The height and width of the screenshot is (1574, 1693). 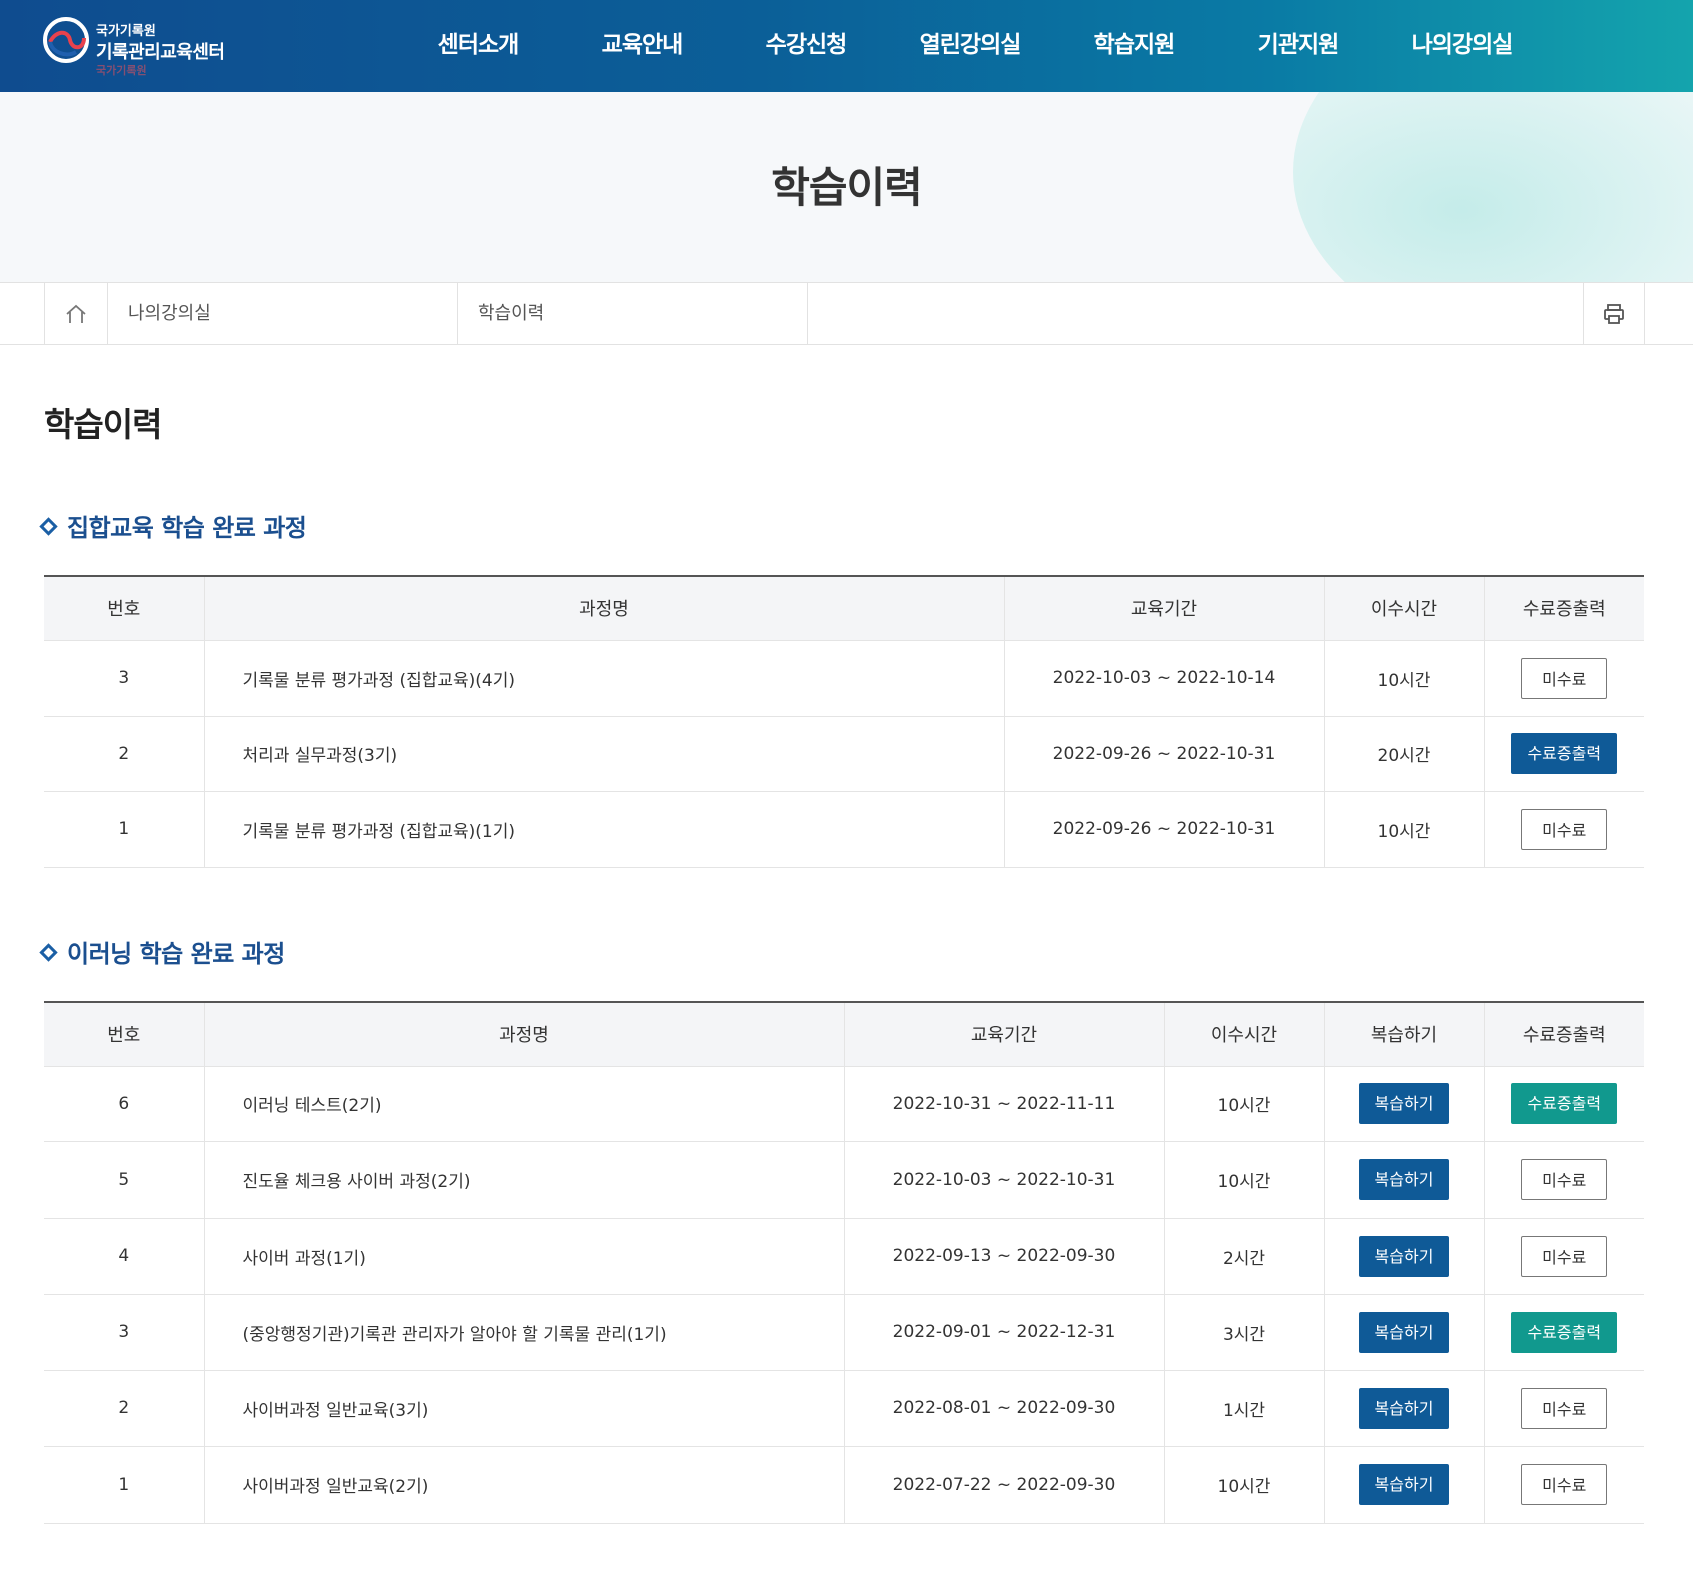 What do you see at coordinates (603, 753) in the screenshot?
I see `row-course-name: 처리과 실무과정(3기)` at bounding box center [603, 753].